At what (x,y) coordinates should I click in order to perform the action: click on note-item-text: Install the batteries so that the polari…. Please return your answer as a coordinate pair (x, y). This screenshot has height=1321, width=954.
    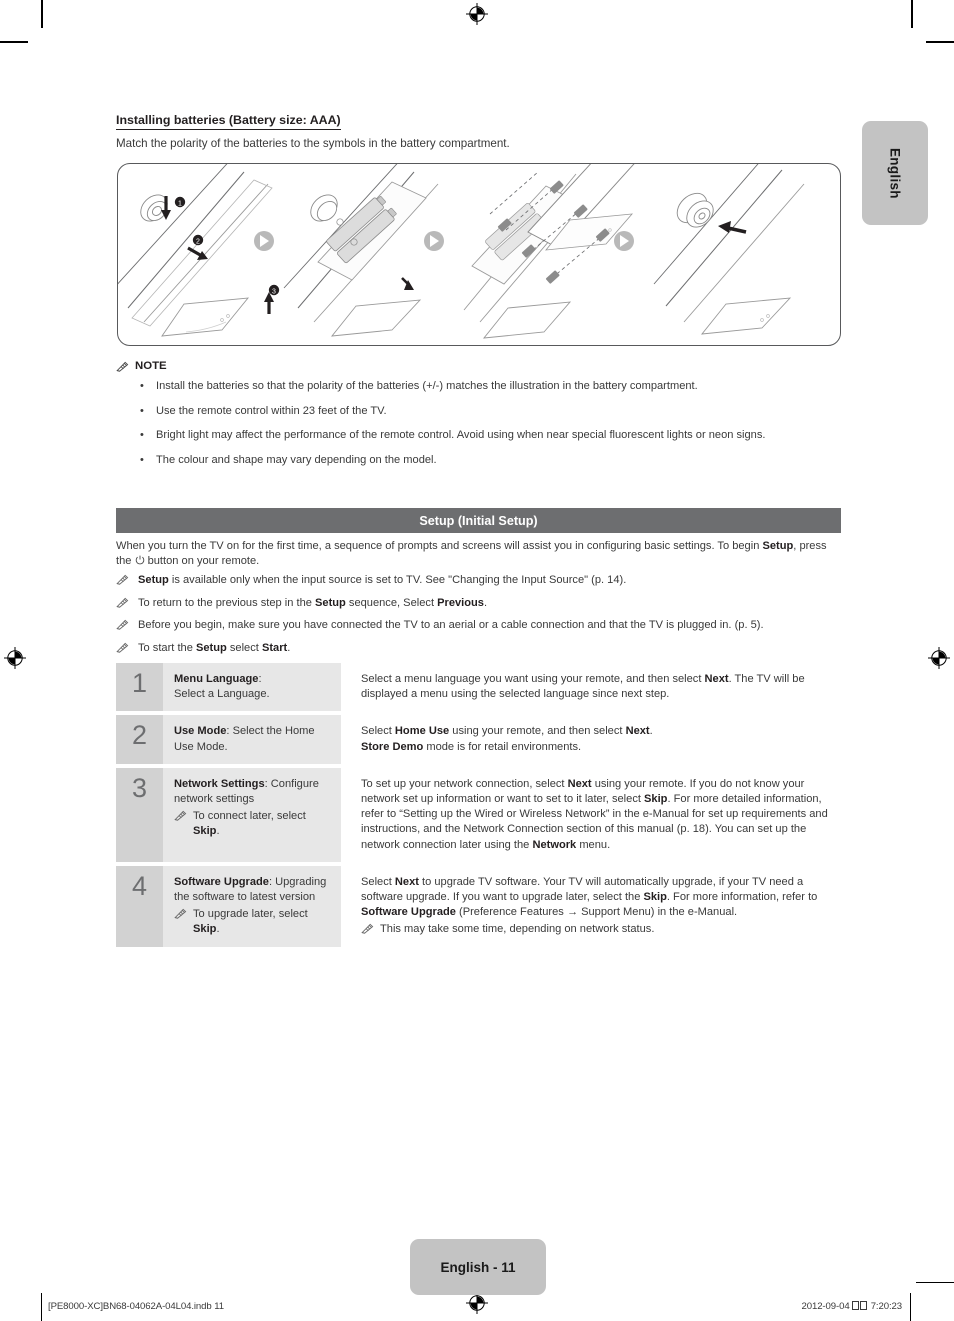
    Looking at the image, I should click on (427, 386).